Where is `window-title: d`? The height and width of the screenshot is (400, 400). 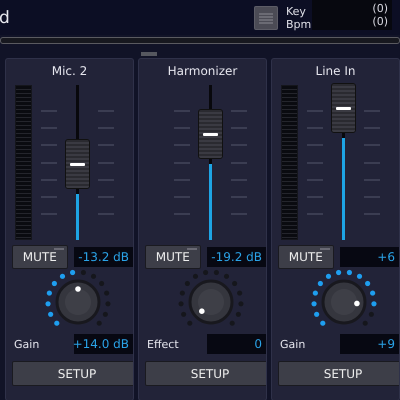
window-title: d is located at coordinates (5, 18).